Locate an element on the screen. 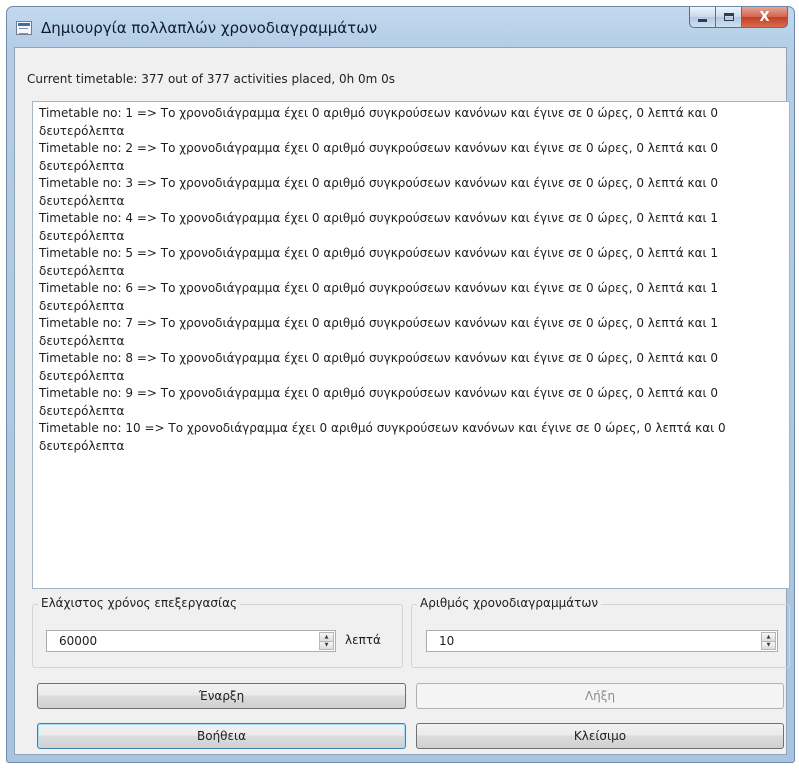 This screenshot has height=769, width=799. timetable-count-group-label: Αριθμός χρονοδιαγραμμάτων is located at coordinates (509, 603).